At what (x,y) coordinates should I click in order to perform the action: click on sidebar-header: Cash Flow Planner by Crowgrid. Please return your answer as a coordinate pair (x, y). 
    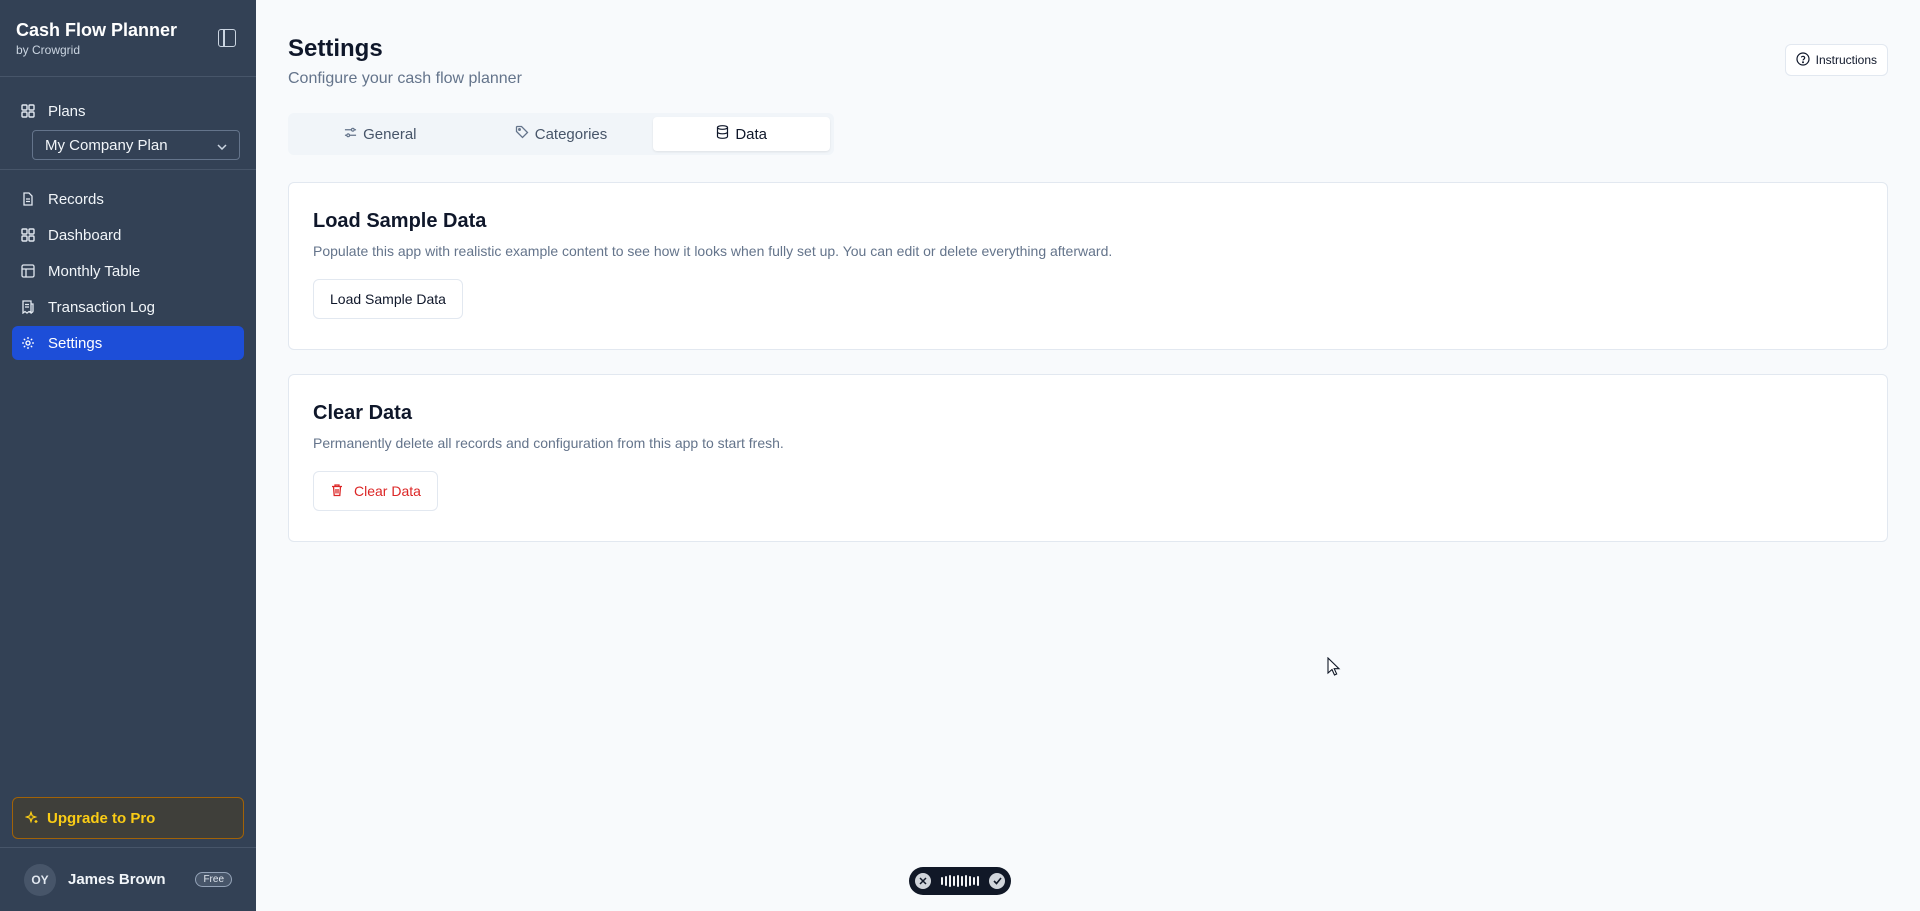
    Looking at the image, I should click on (128, 38).